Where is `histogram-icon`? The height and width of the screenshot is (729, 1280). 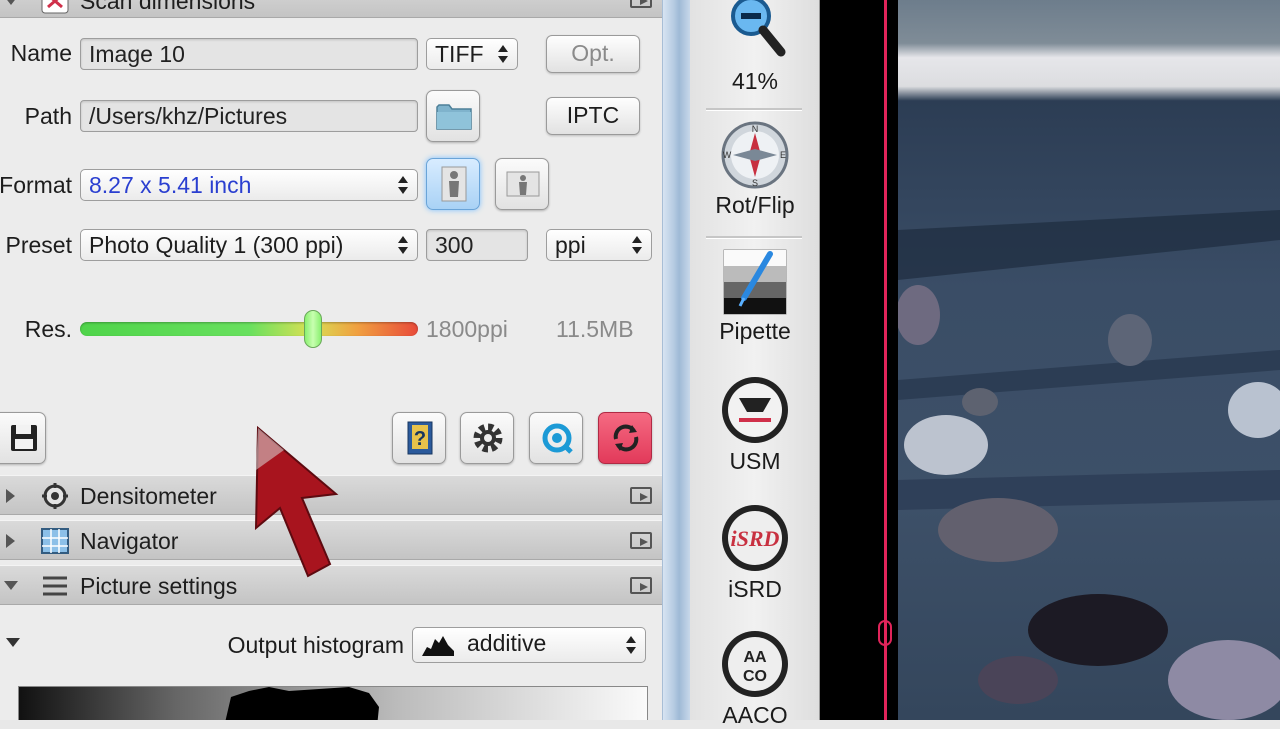 histogram-icon is located at coordinates (438, 646).